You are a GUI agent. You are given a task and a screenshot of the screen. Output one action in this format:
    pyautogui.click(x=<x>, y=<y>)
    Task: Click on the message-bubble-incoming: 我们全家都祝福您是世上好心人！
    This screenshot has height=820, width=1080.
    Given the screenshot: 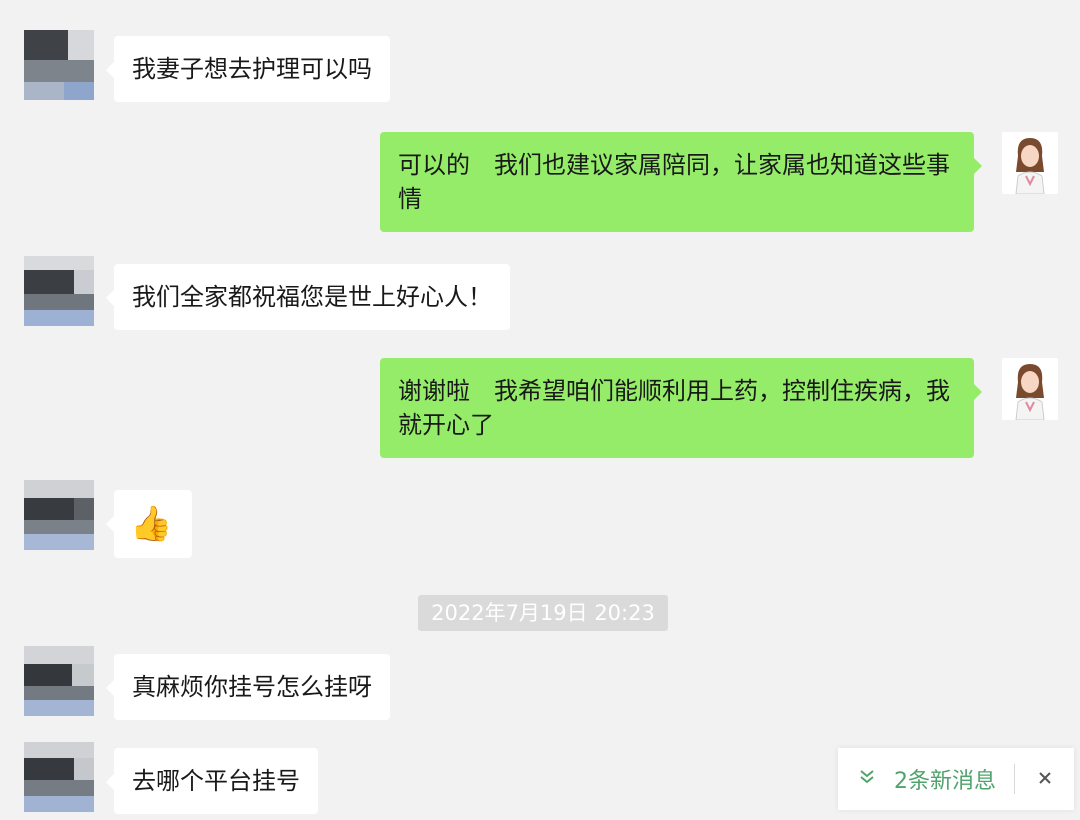 What is the action you would take?
    pyautogui.click(x=308, y=297)
    